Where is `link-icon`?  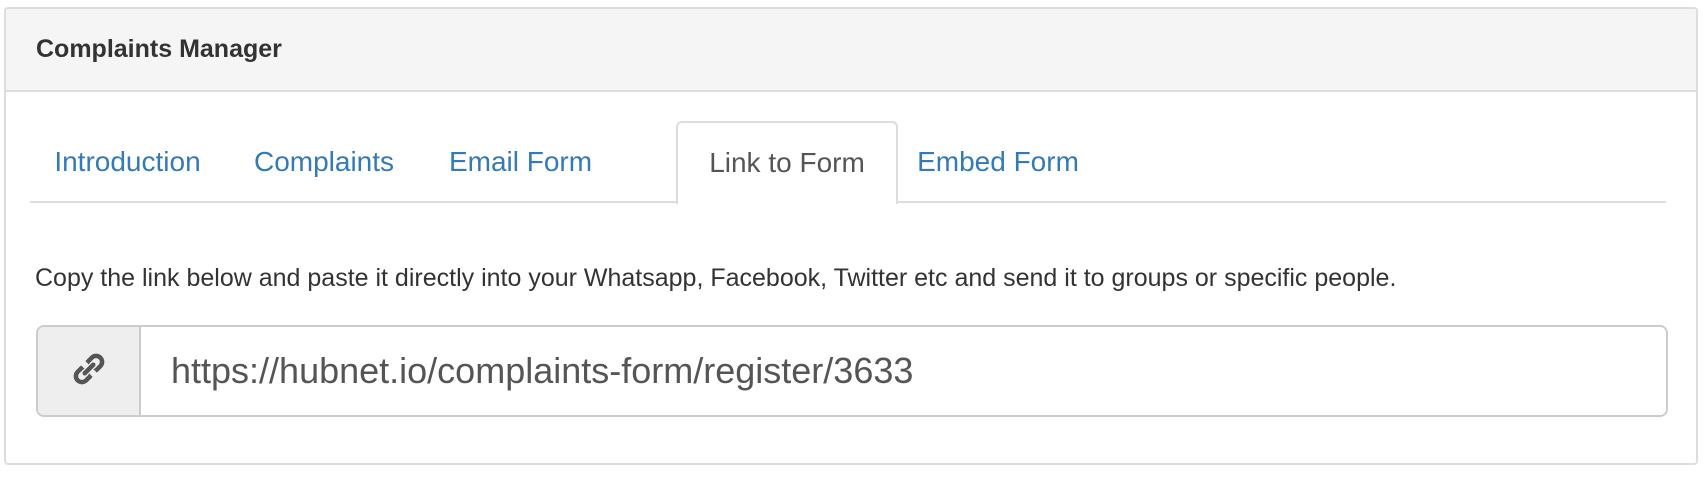
link-icon is located at coordinates (89, 371).